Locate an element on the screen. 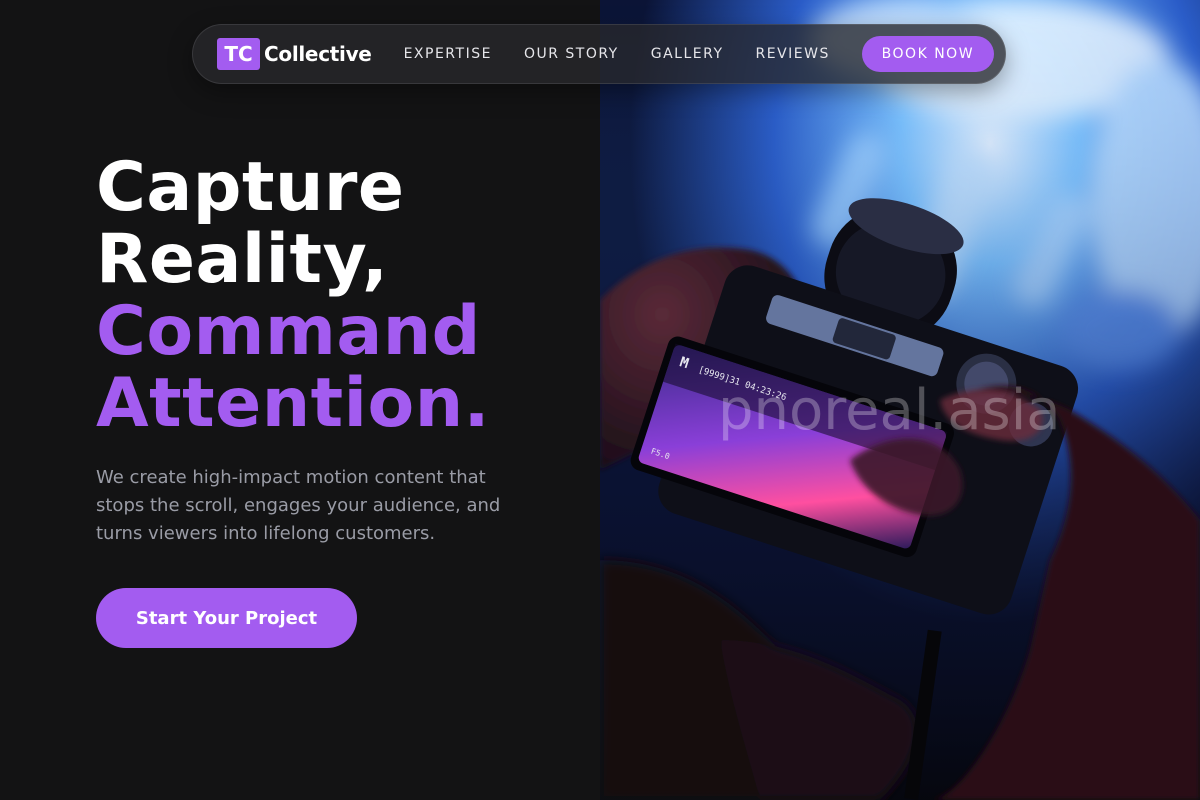 The image size is (1200, 800). start-project-button: Start Your Project is located at coordinates (226, 618).